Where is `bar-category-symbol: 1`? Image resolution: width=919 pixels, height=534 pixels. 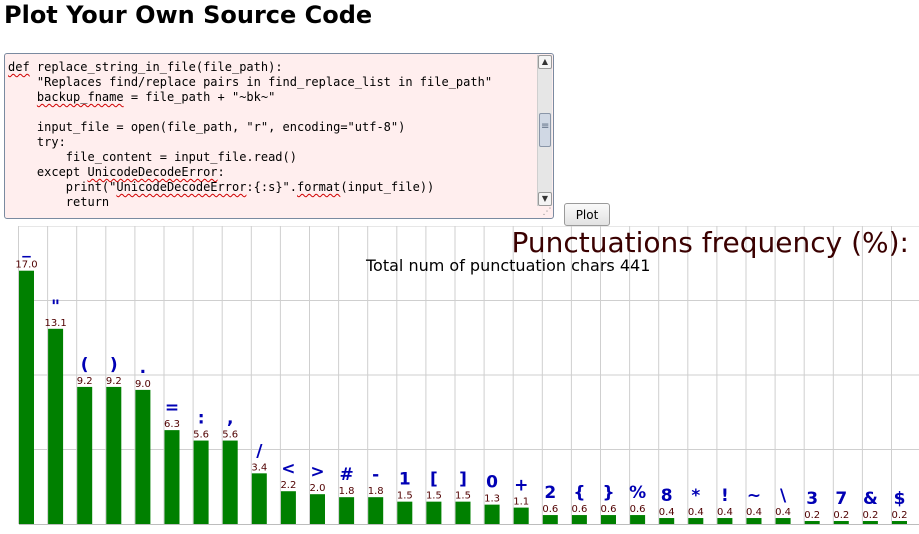
bar-category-symbol: 1 is located at coordinates (405, 480).